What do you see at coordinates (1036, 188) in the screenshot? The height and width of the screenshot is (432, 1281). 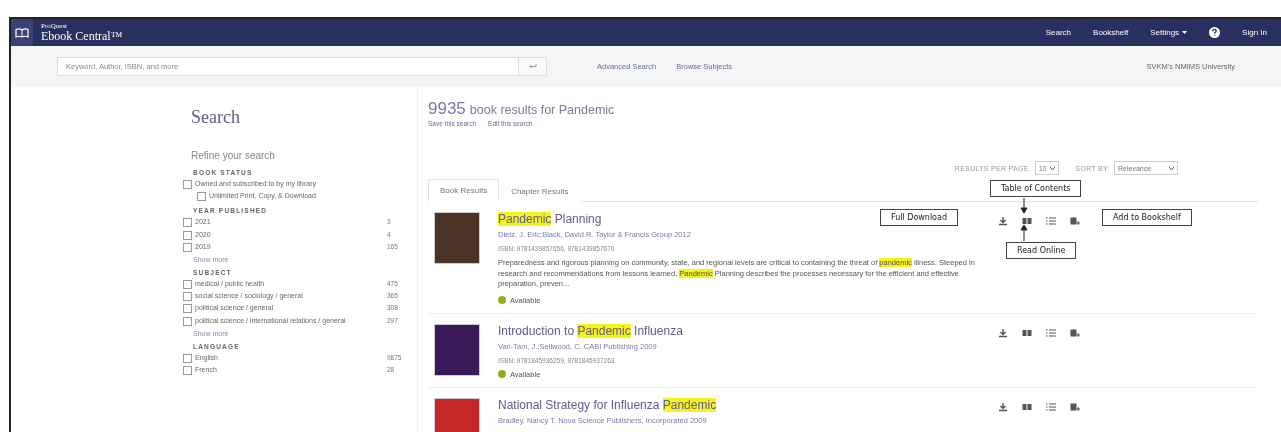 I see `callout-label: Table of Contents` at bounding box center [1036, 188].